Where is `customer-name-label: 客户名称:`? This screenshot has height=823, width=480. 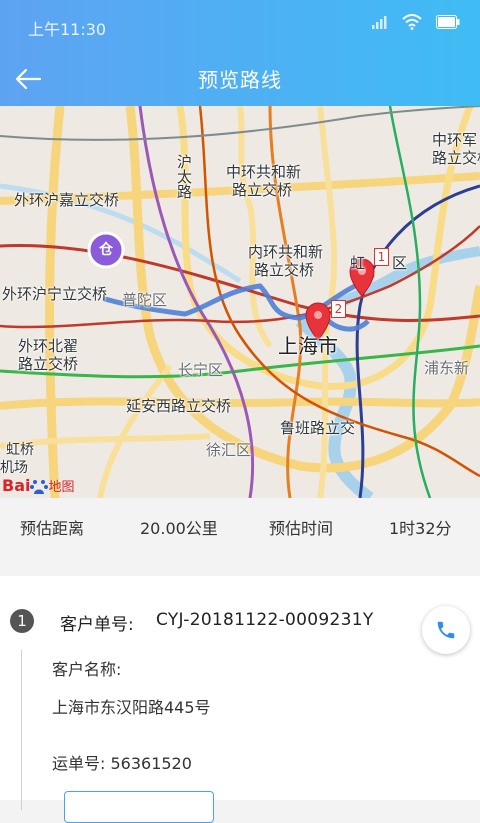
customer-name-label: 客户名称: is located at coordinates (87, 669).